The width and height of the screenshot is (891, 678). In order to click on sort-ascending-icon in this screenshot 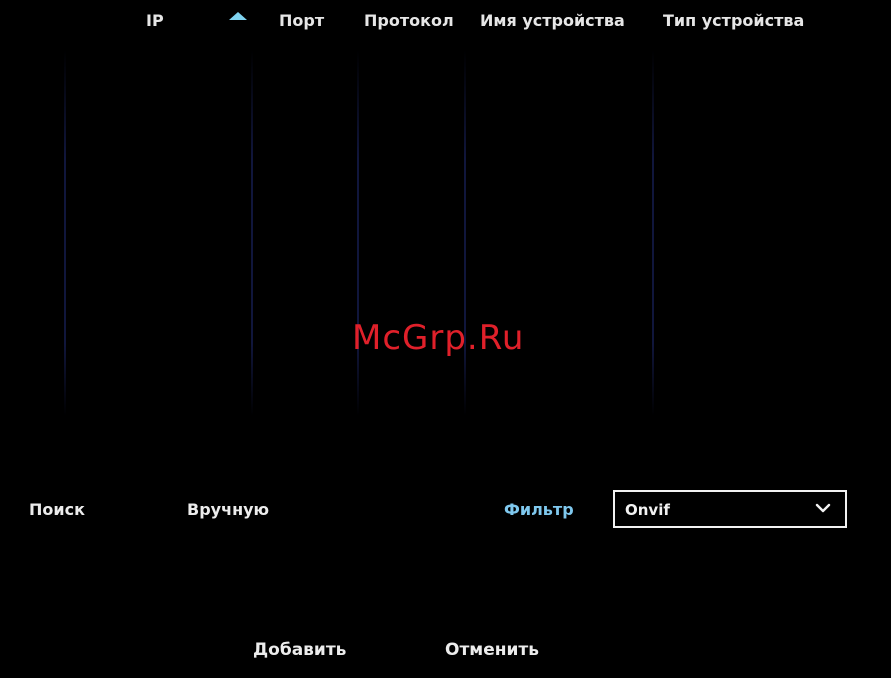, I will do `click(238, 16)`.